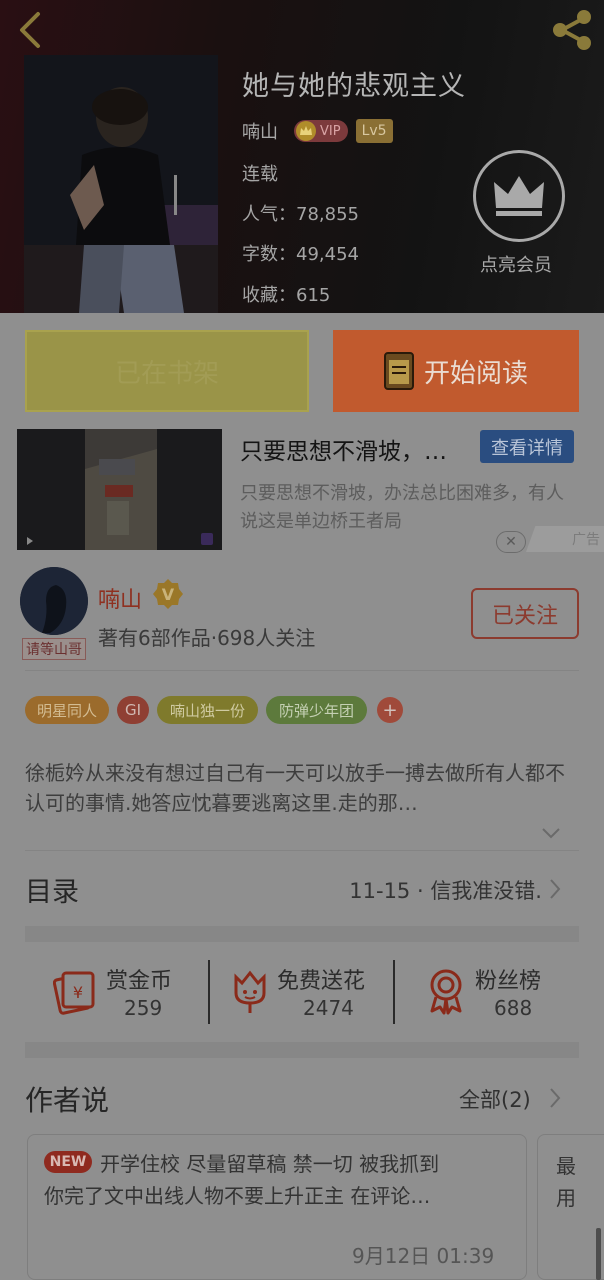 Image resolution: width=604 pixels, height=1280 pixels. What do you see at coordinates (495, 1099) in the screenshot?
I see `author-says-all-link: 全部(2)` at bounding box center [495, 1099].